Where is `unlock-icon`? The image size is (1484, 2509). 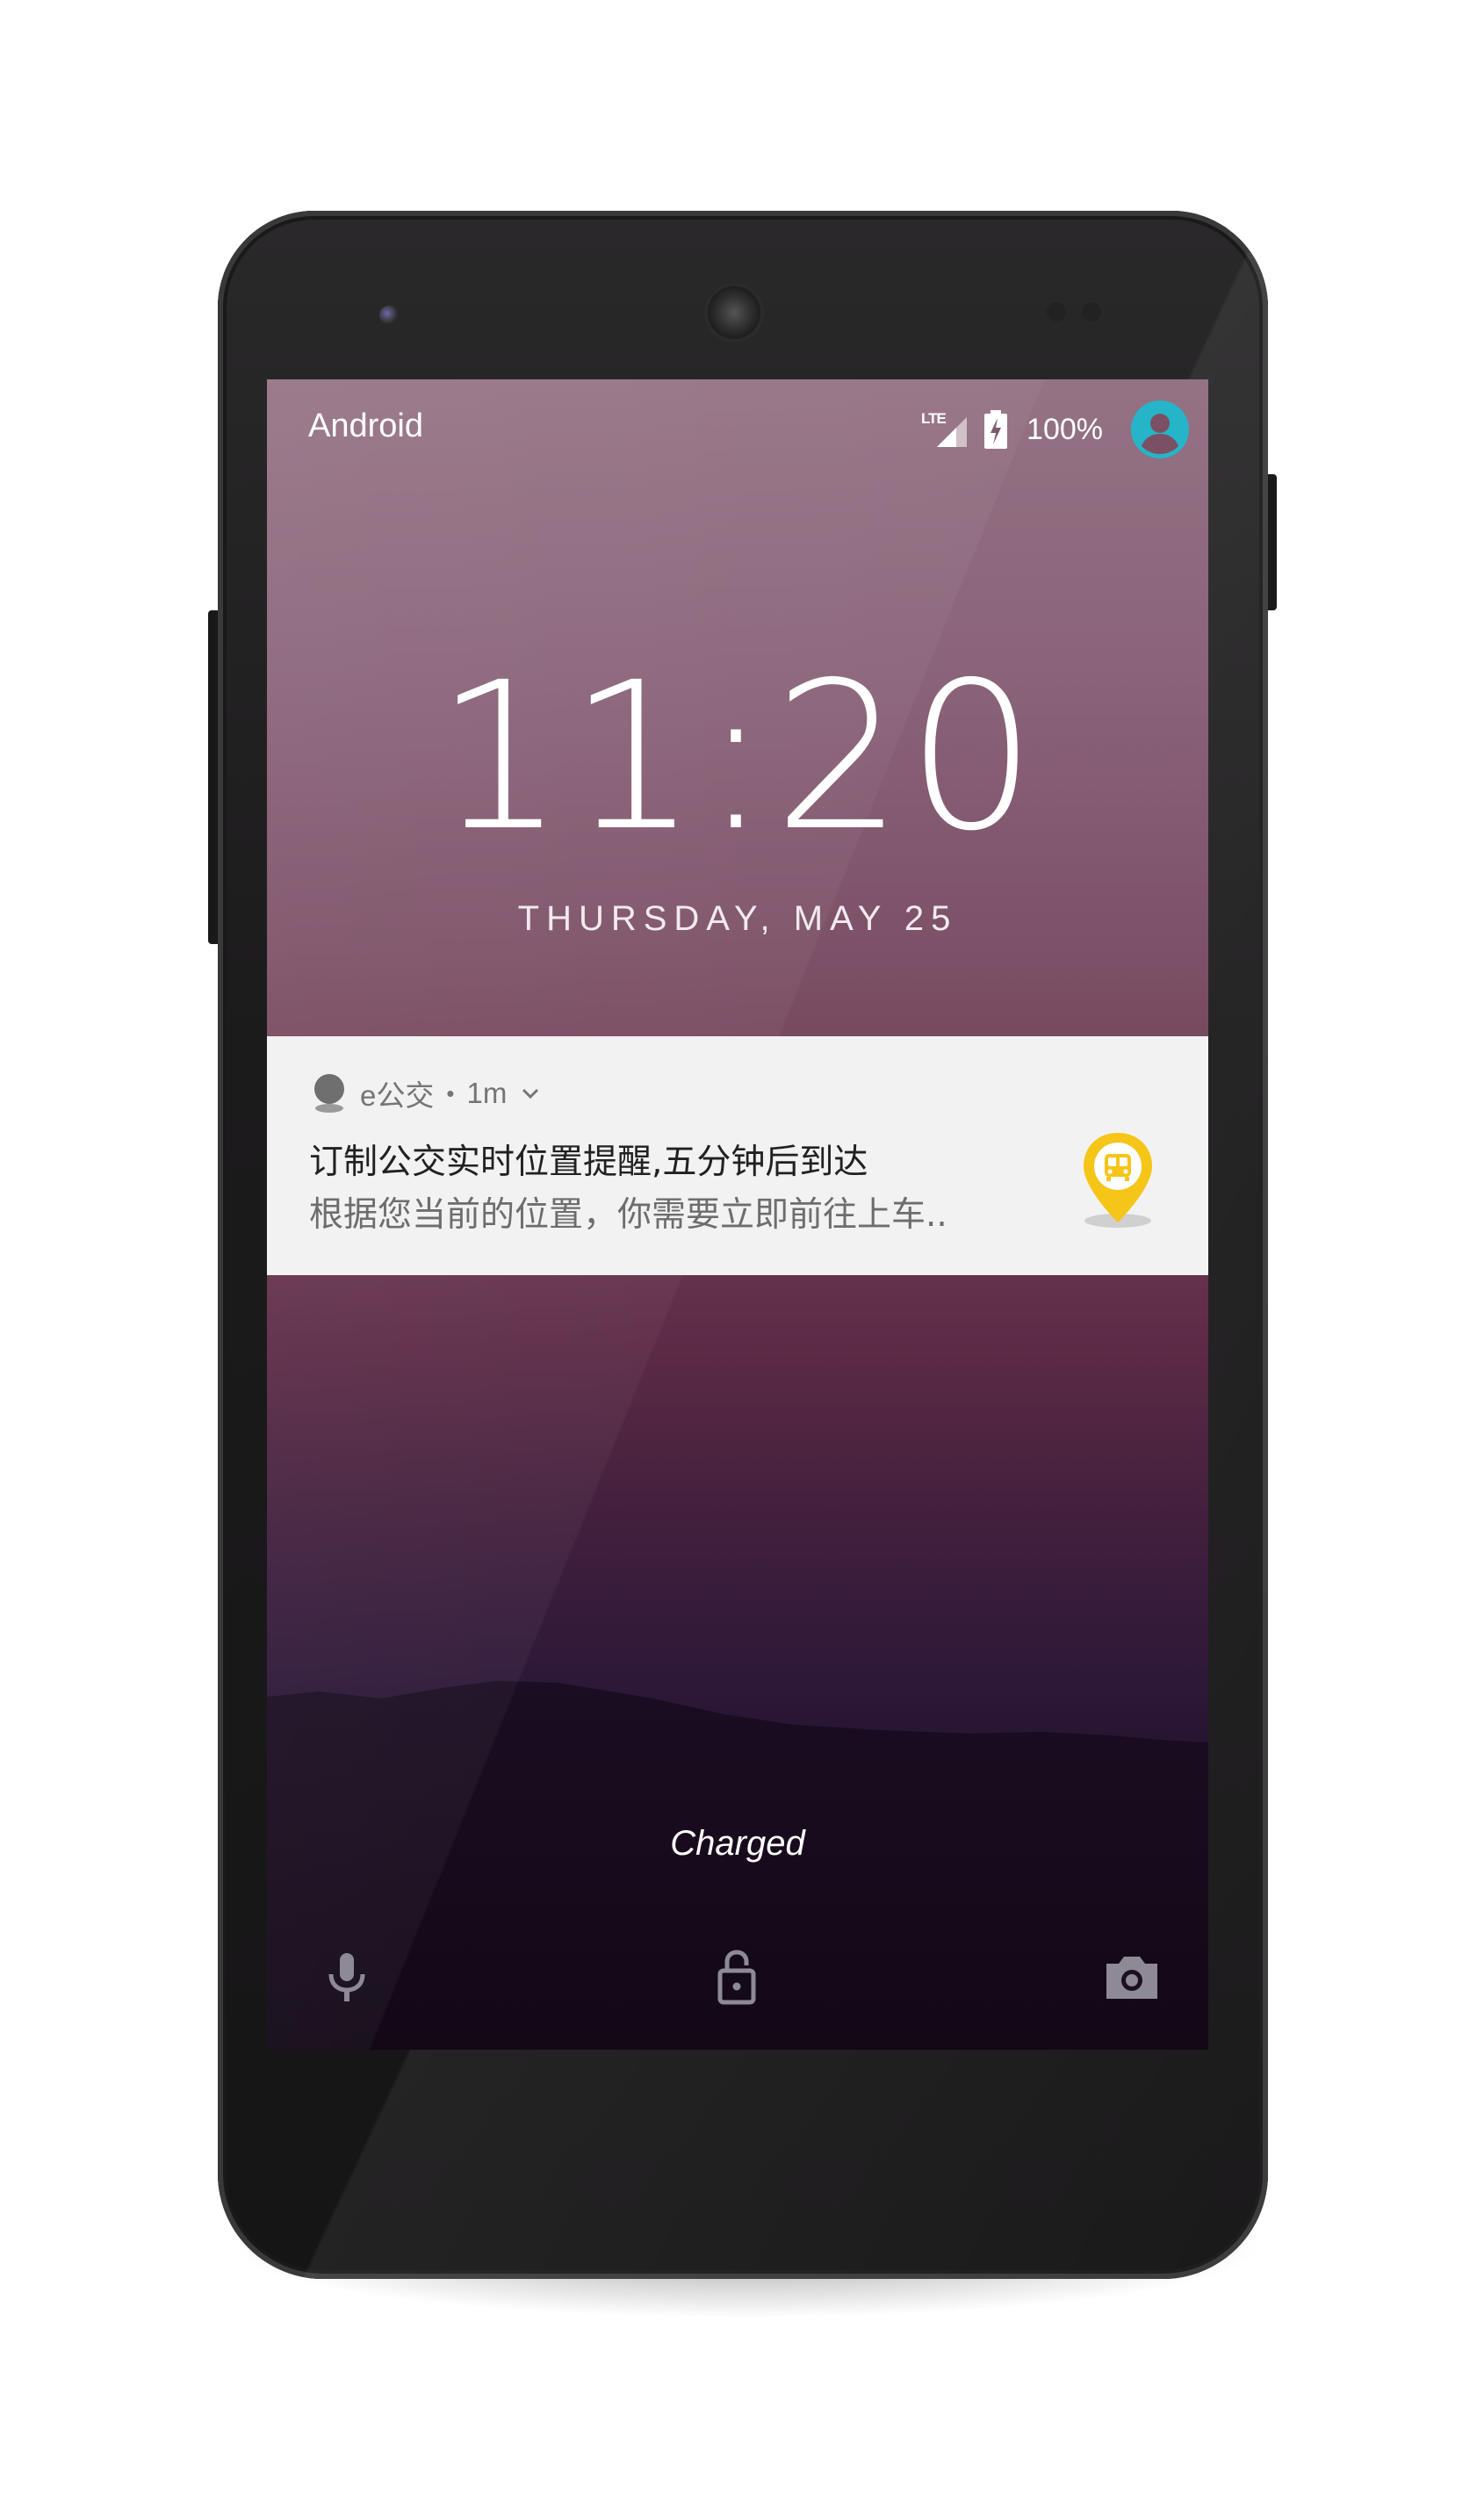
unlock-icon is located at coordinates (736, 1977).